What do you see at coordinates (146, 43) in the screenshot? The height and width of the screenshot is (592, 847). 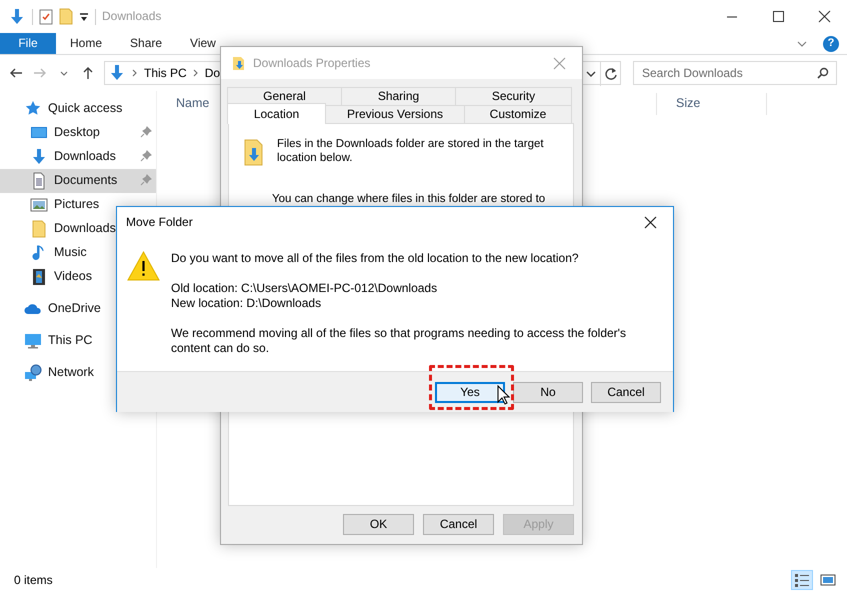 I see `ribbon-tab: Share` at bounding box center [146, 43].